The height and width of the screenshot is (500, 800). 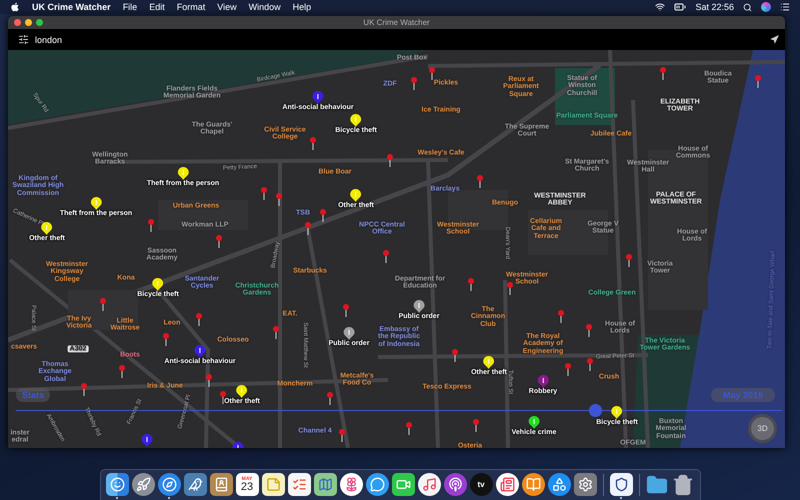 I want to click on speech-bubble-icon, so click(x=377, y=484).